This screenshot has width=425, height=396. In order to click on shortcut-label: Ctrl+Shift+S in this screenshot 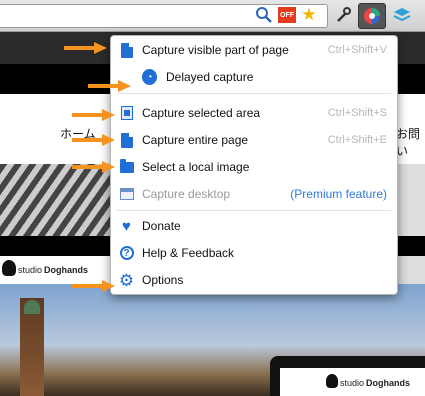, I will do `click(357, 113)`.